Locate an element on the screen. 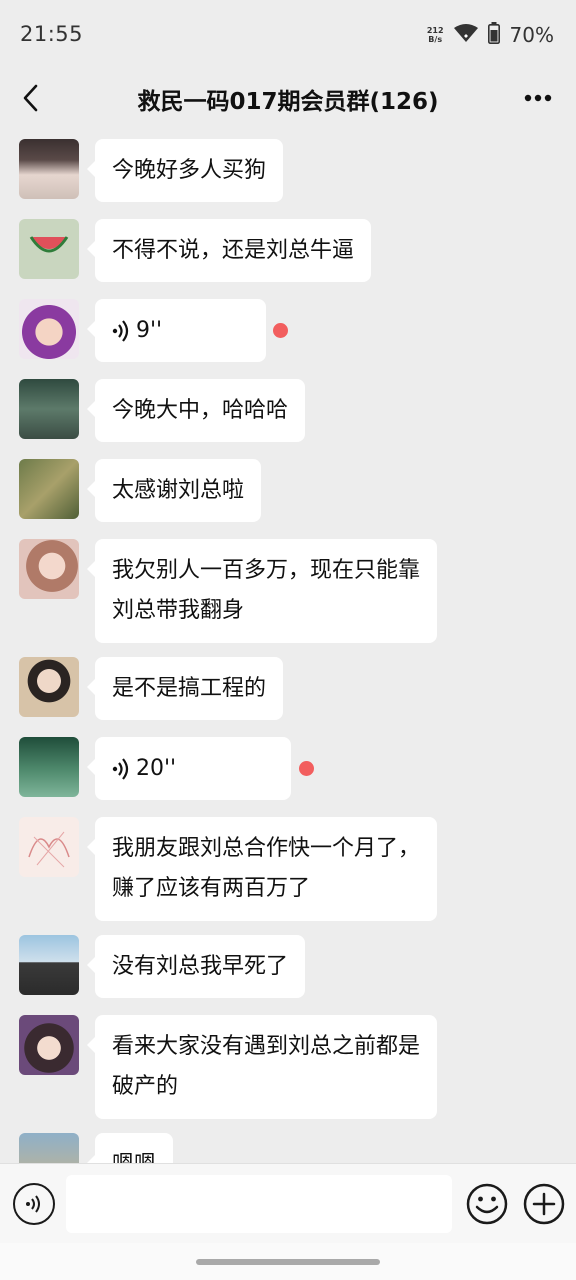  message-text: 赚了应该有两百万了 is located at coordinates (211, 888).